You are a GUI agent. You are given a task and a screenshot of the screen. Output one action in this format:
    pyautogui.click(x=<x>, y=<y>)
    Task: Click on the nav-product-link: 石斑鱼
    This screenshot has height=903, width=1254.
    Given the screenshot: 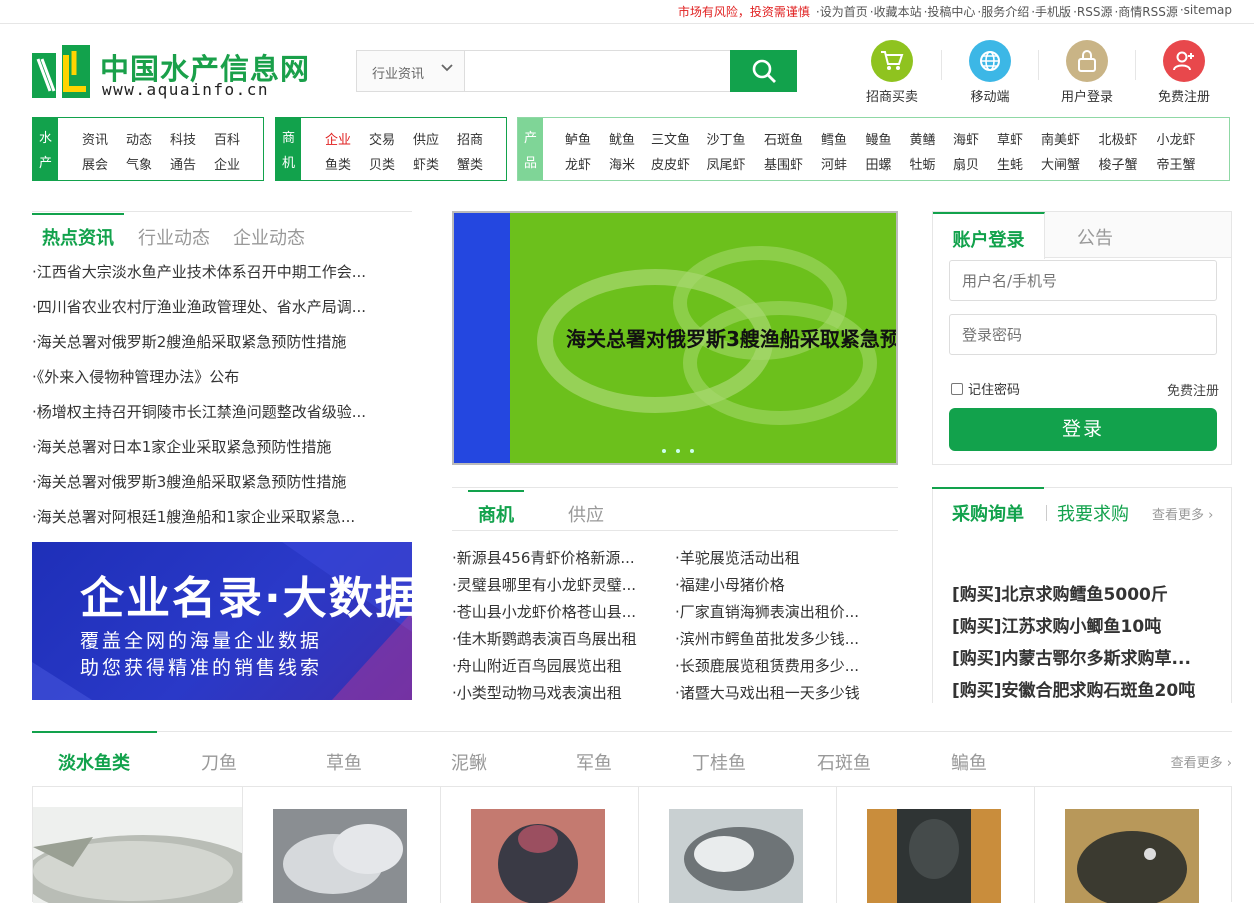 What is the action you would take?
    pyautogui.click(x=783, y=138)
    